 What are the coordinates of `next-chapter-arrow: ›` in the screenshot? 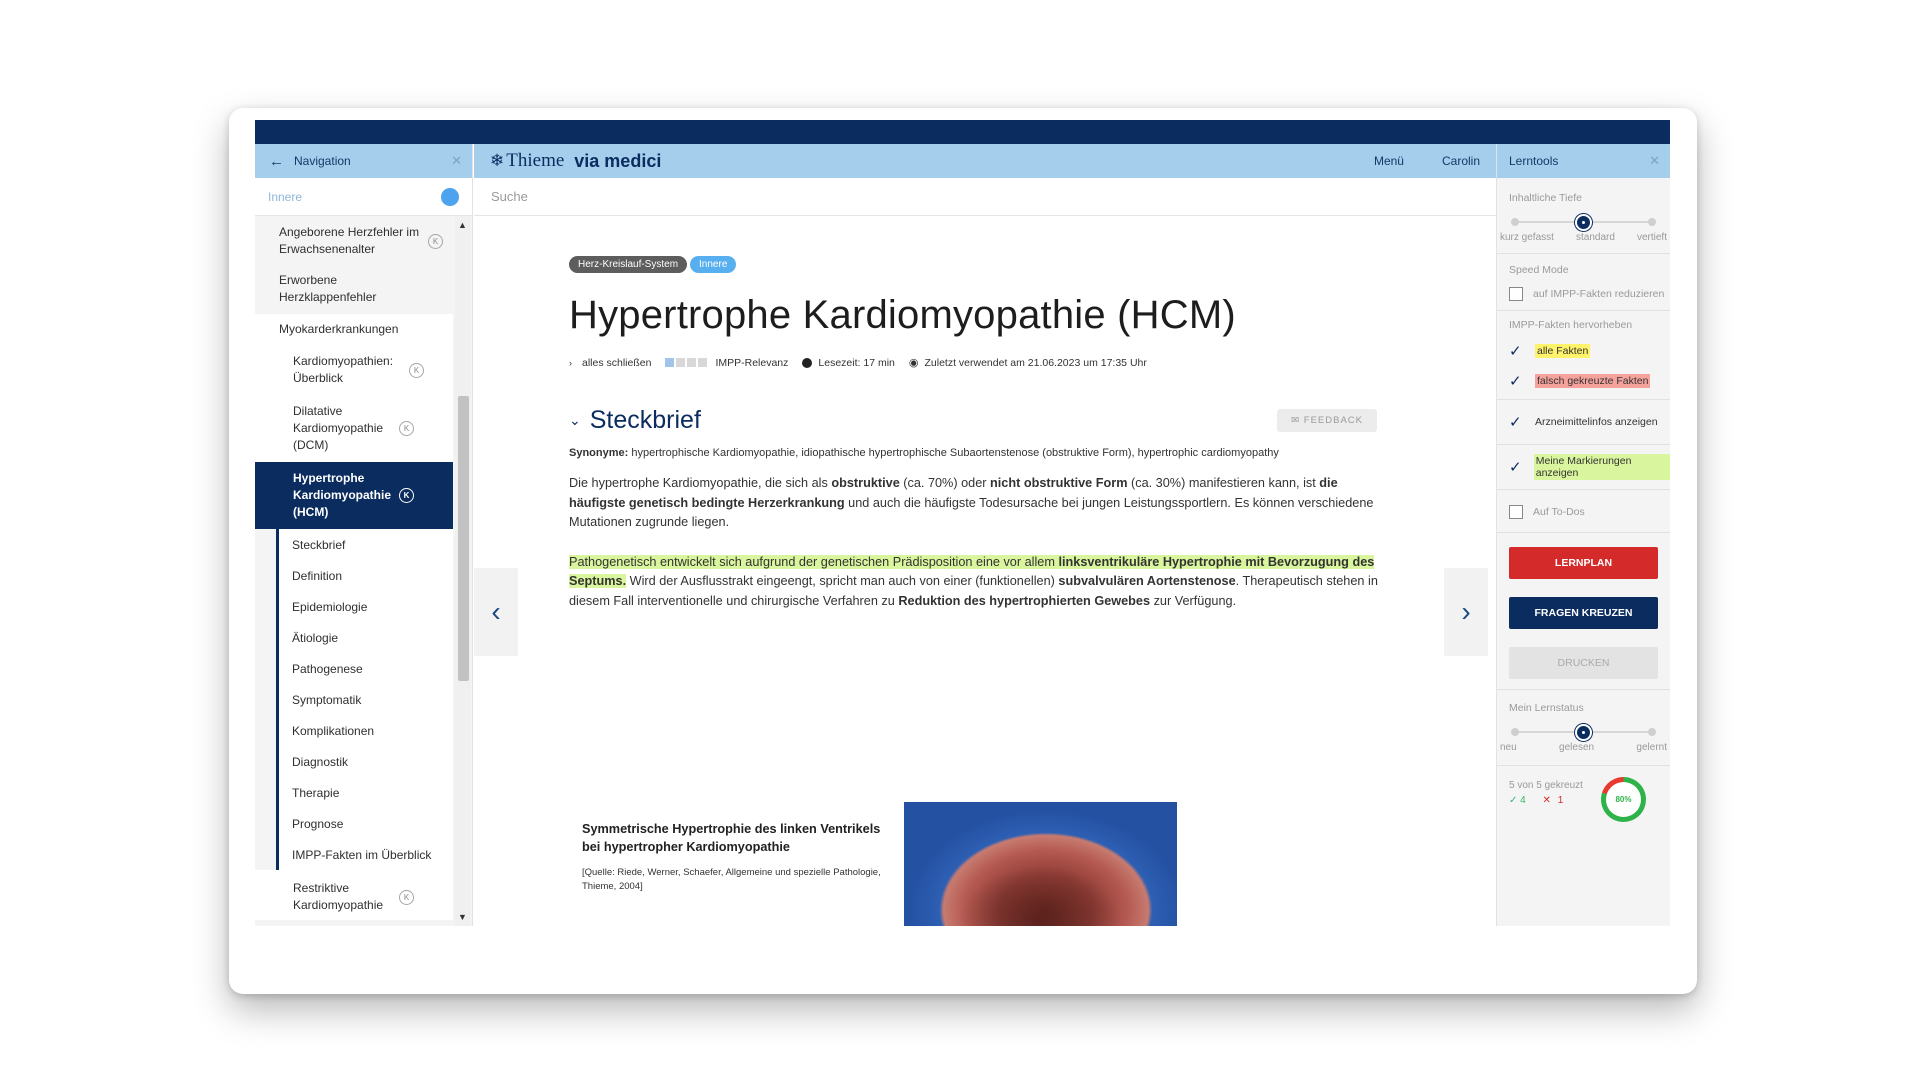 It's located at (1466, 612).